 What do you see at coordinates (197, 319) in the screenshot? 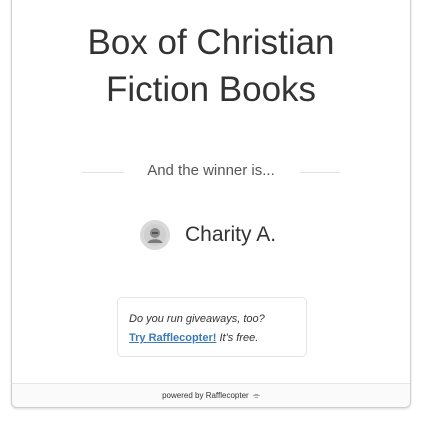
I see `promo-question: Do you run giveaways, too?` at bounding box center [197, 319].